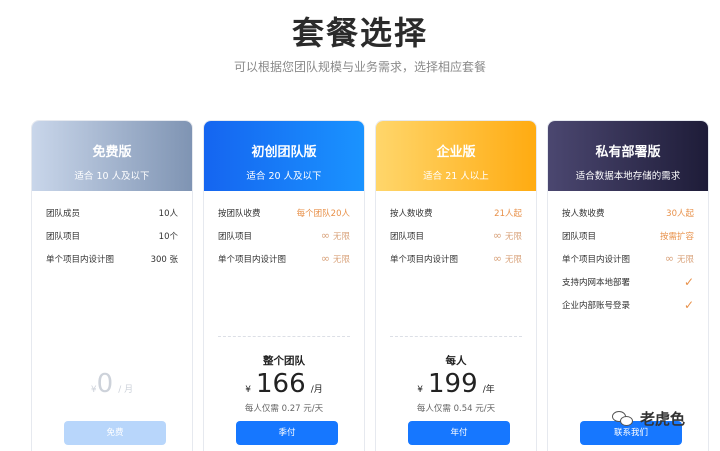 This screenshot has height=451, width=720. What do you see at coordinates (663, 419) in the screenshot?
I see `watermark-text: 老虎色` at bounding box center [663, 419].